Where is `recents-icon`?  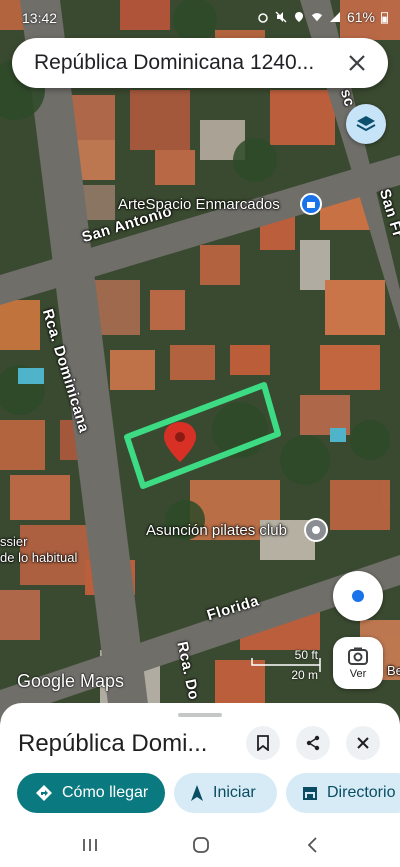
recents-icon is located at coordinates (90, 845).